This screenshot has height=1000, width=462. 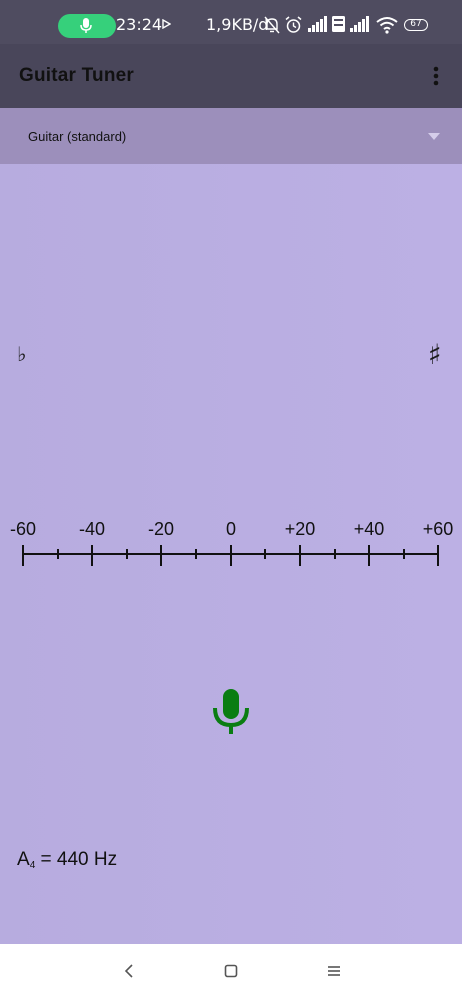 What do you see at coordinates (237, 24) in the screenshot?
I see `network-speed: 1,9KB/d` at bounding box center [237, 24].